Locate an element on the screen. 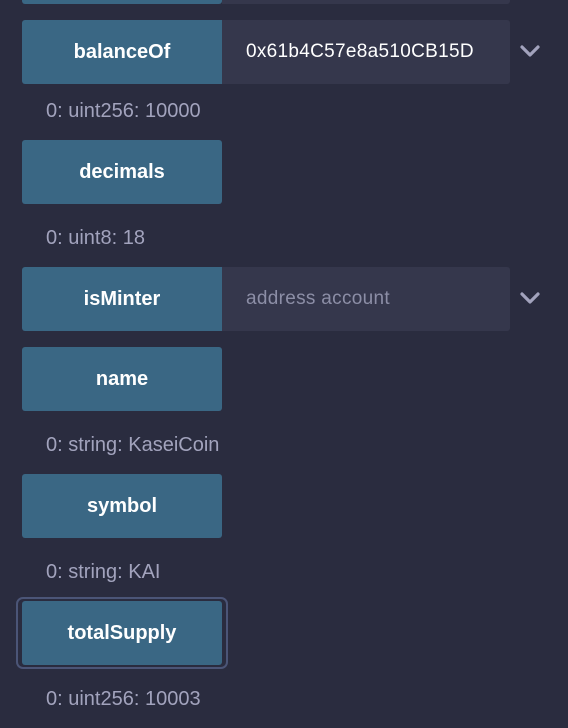 Image resolution: width=568 pixels, height=728 pixels. function-row-isminter: isMinter is located at coordinates (266, 299).